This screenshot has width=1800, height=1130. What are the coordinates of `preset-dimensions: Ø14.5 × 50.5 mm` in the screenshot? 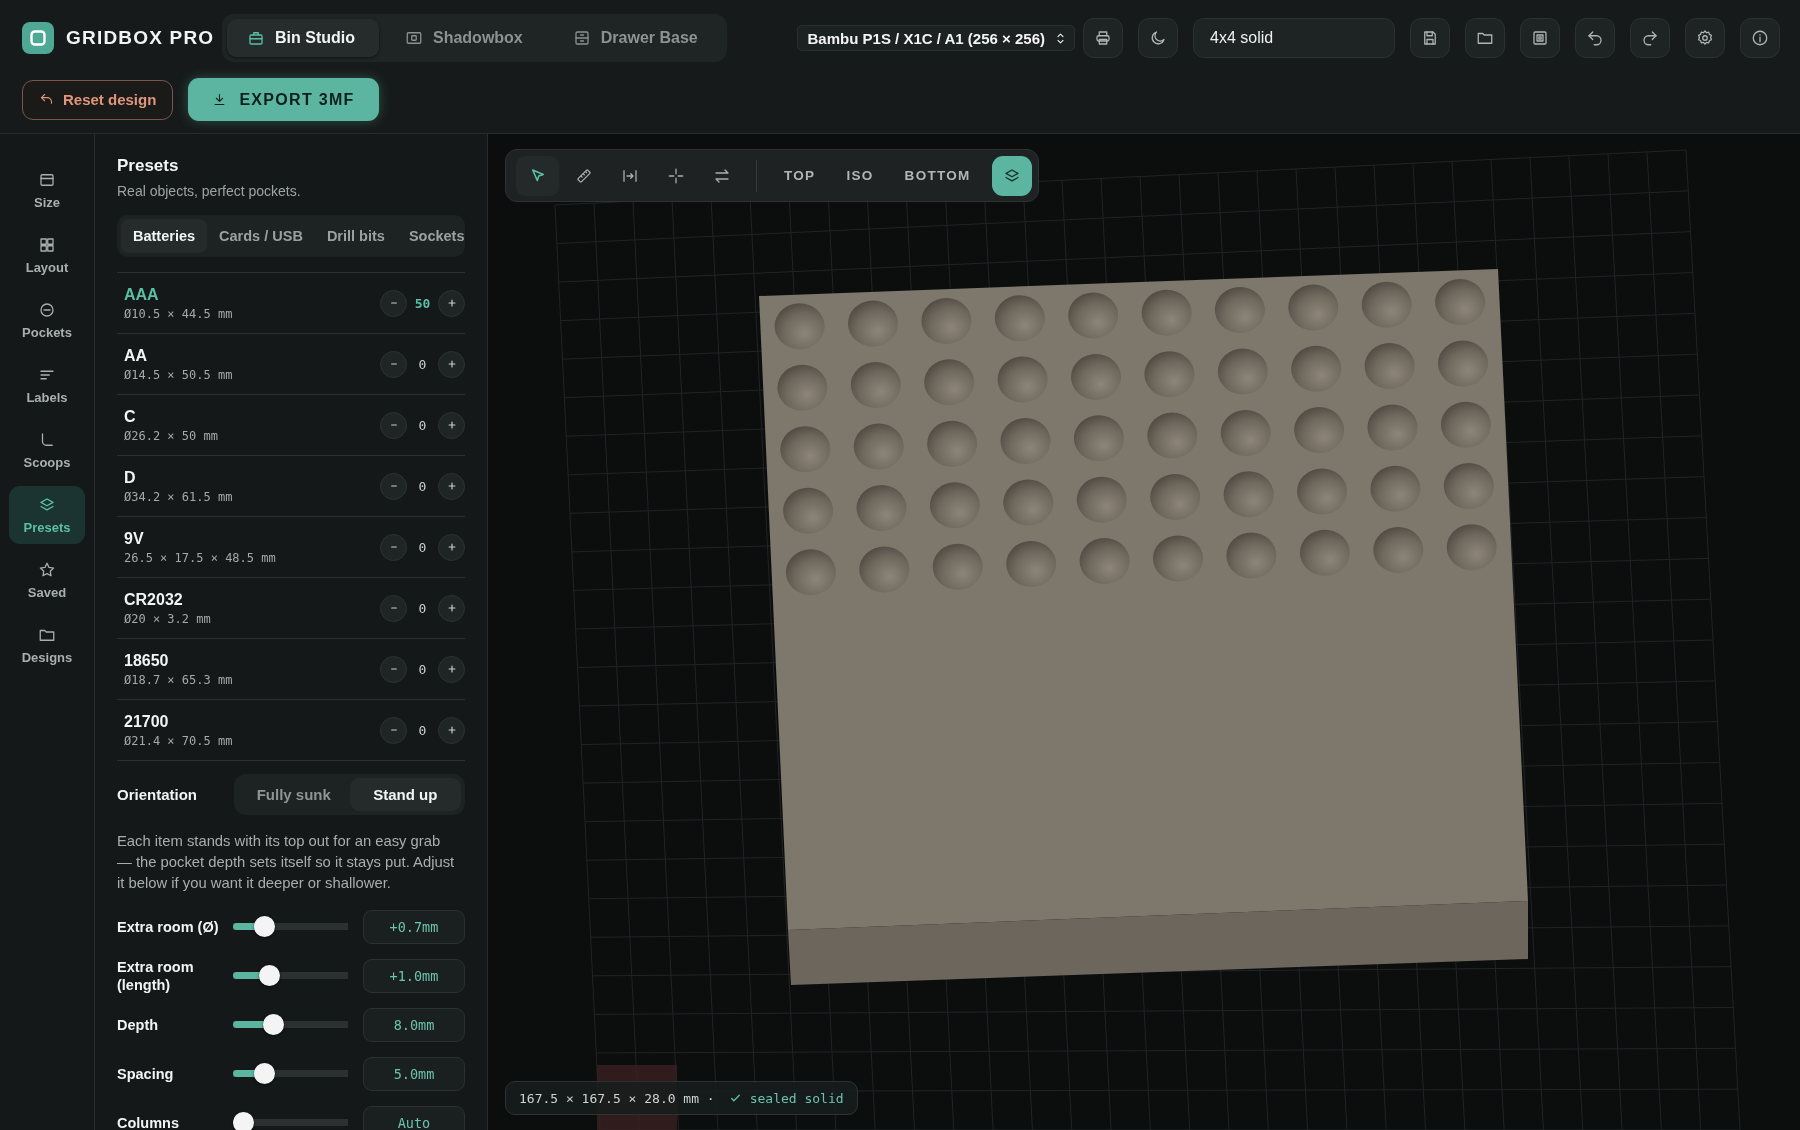 It's located at (178, 374).